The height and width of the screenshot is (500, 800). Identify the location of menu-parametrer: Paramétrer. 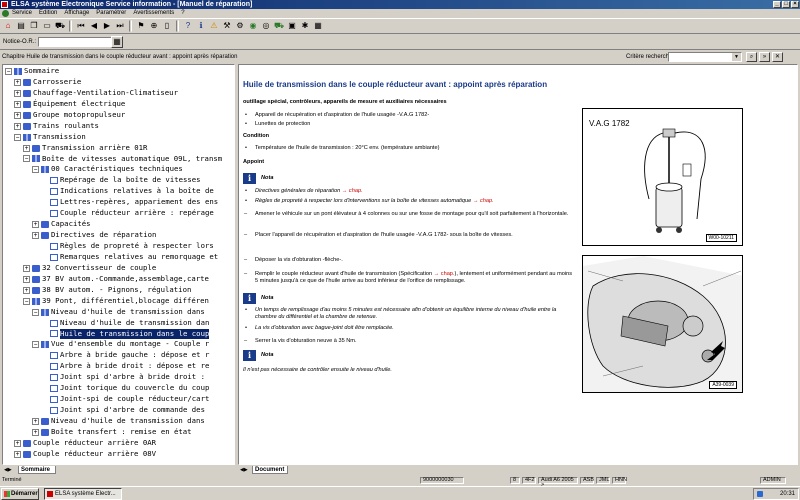
(111, 13).